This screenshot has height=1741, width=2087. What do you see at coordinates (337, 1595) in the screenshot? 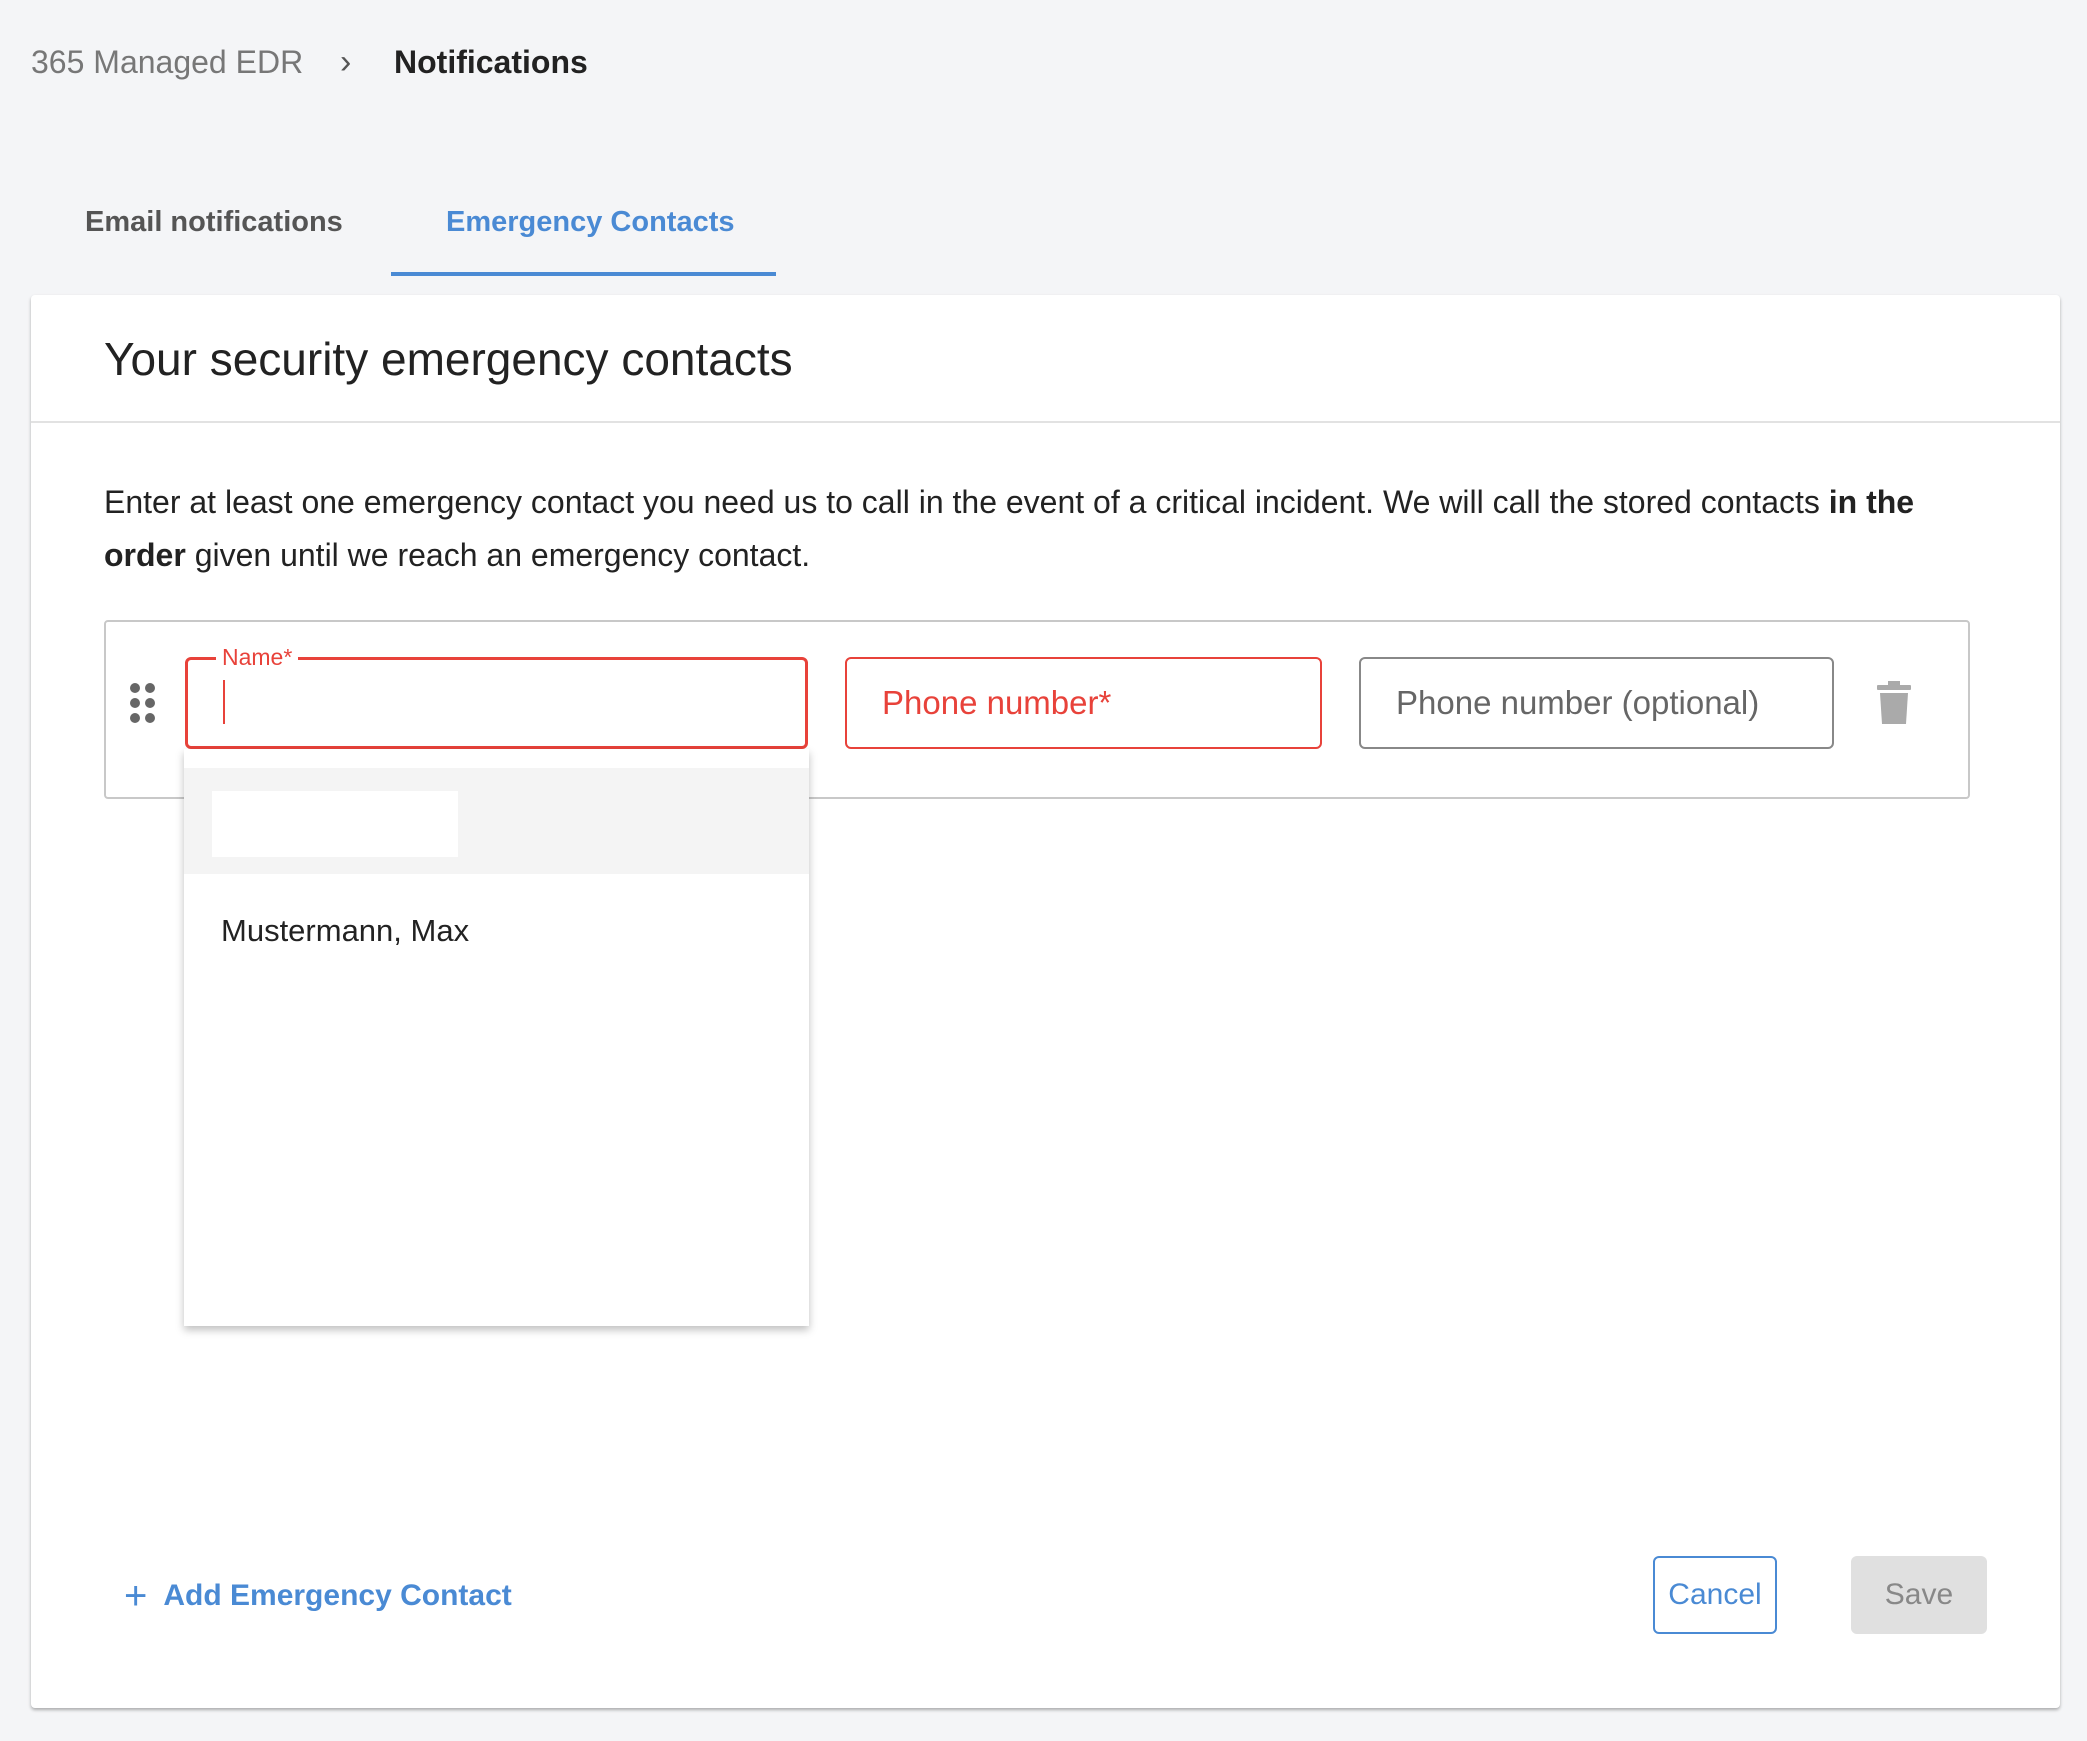
I see `add-label: Add Emergency Contact` at bounding box center [337, 1595].